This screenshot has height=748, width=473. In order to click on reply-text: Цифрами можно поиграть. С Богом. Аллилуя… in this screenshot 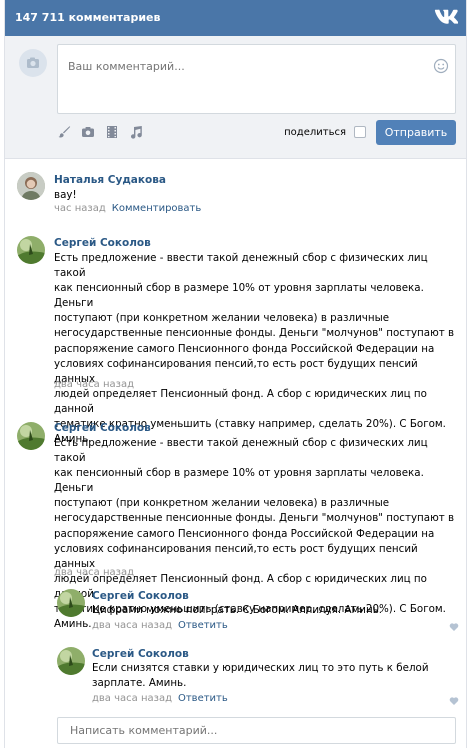, I will do `click(272, 610)`.